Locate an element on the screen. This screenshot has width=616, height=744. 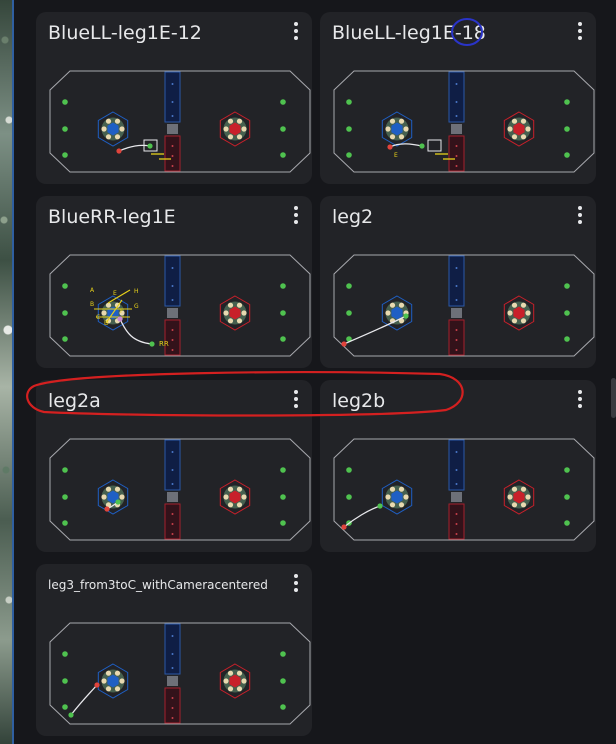
path-card-leg2: leg2 is located at coordinates (458, 282).